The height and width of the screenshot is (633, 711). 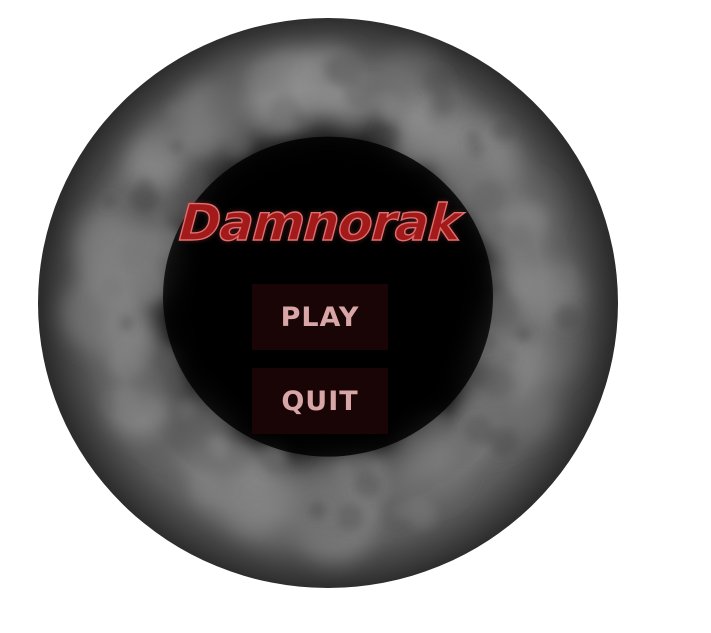 What do you see at coordinates (320, 317) in the screenshot?
I see `play-button: PLAY` at bounding box center [320, 317].